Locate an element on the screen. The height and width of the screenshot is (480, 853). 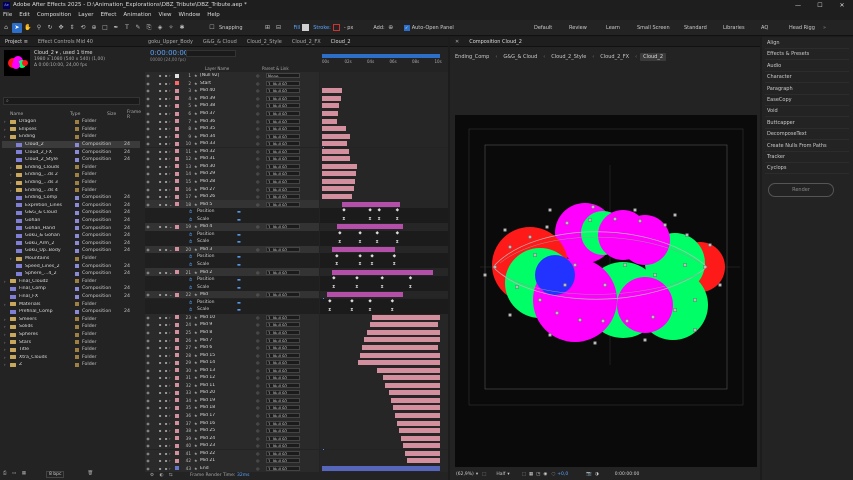
timeline-tab: Cloud_2_FX is located at coordinates (306, 42).